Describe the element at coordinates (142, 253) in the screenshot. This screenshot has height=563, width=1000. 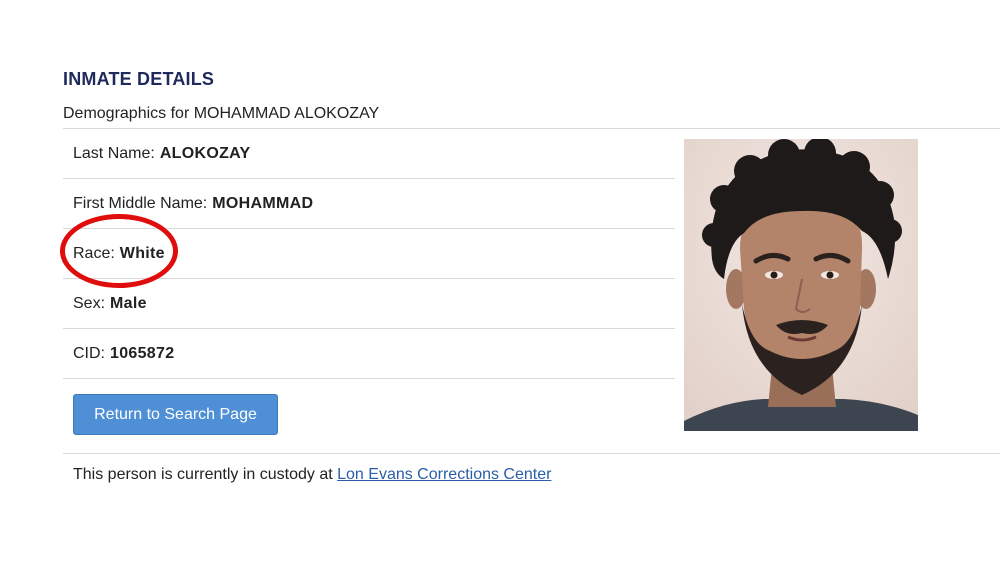
I see `detail-value: White` at that location.